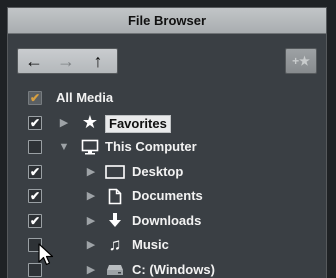 Image resolution: width=336 pixels, height=278 pixels. I want to click on navigation-toolbar: ← → ↑ +★, so click(167, 61).